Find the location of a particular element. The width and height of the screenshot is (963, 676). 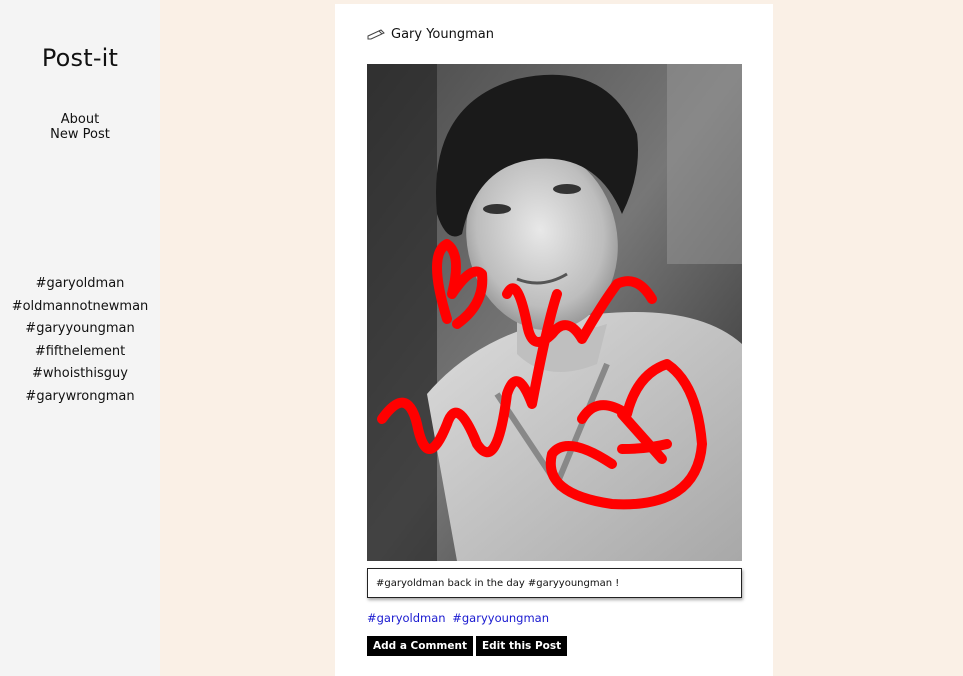

sidebar-tag-link: #whoisthisguy is located at coordinates (80, 374).